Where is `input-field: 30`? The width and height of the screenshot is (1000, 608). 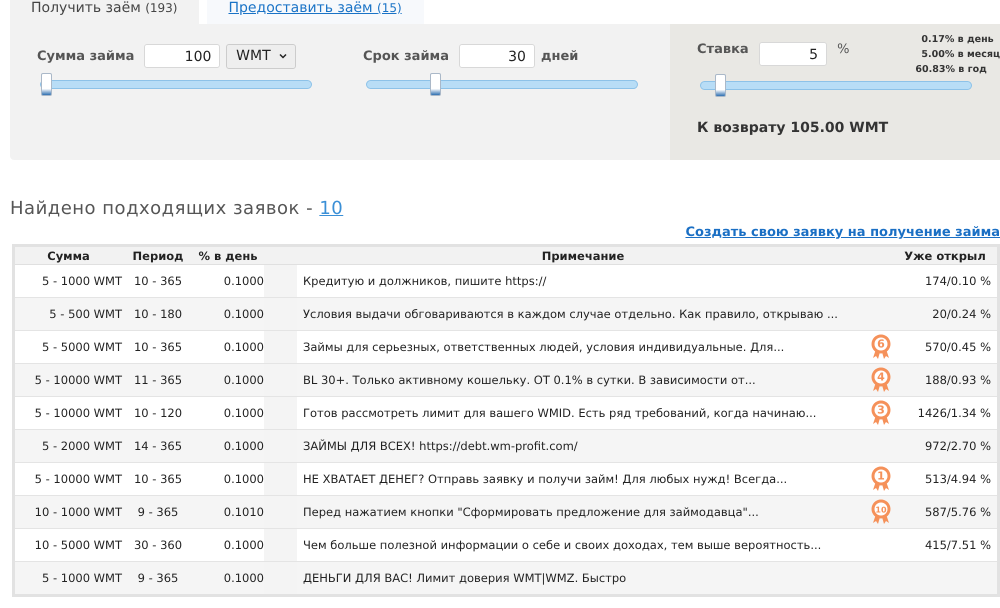 input-field: 30 is located at coordinates (496, 56).